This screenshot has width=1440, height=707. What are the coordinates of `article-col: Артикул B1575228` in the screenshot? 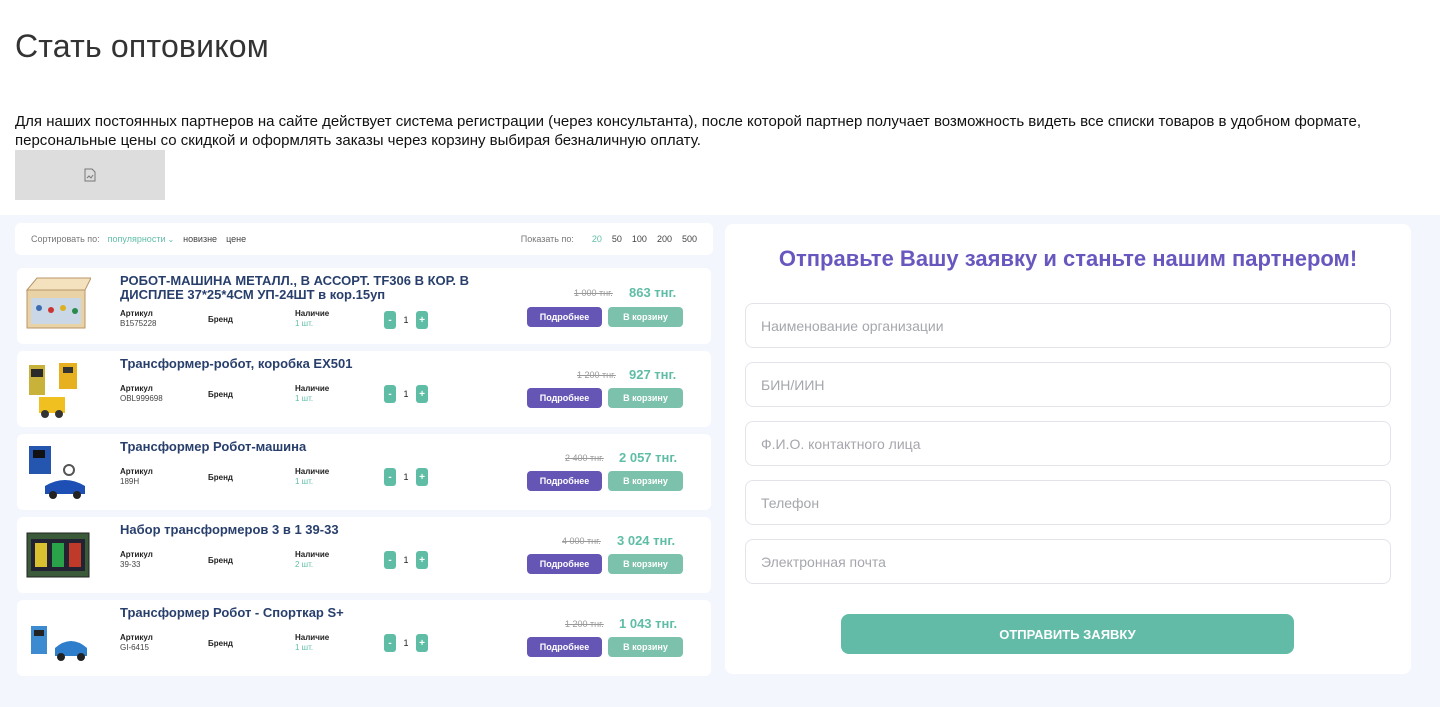 It's located at (138, 318).